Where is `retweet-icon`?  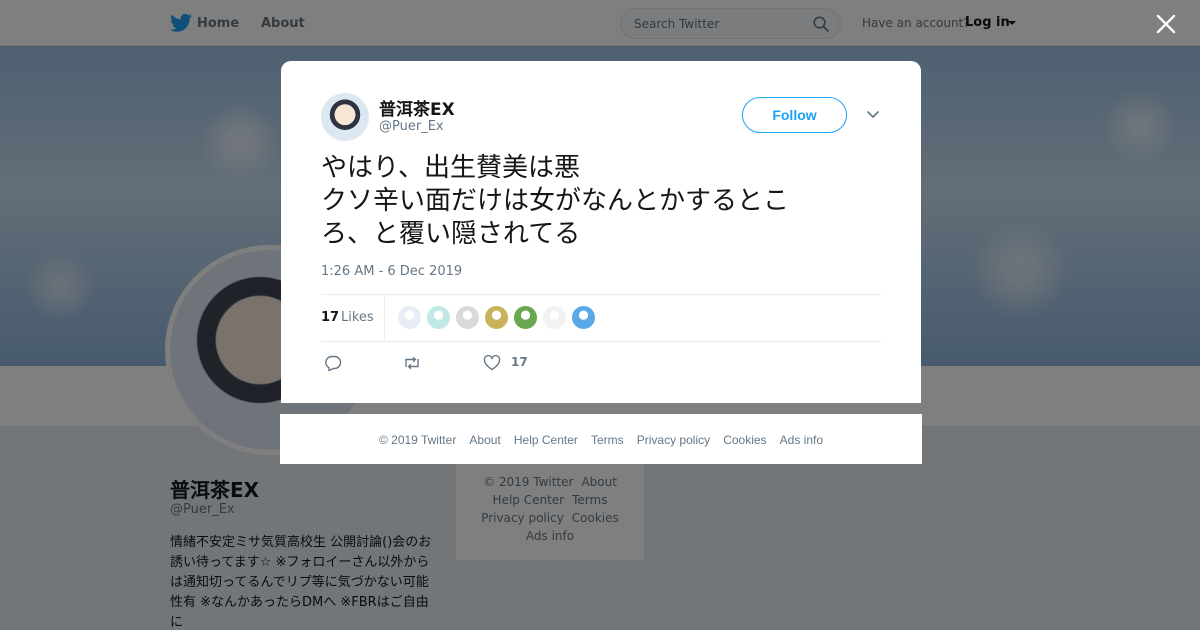
retweet-icon is located at coordinates (412, 363).